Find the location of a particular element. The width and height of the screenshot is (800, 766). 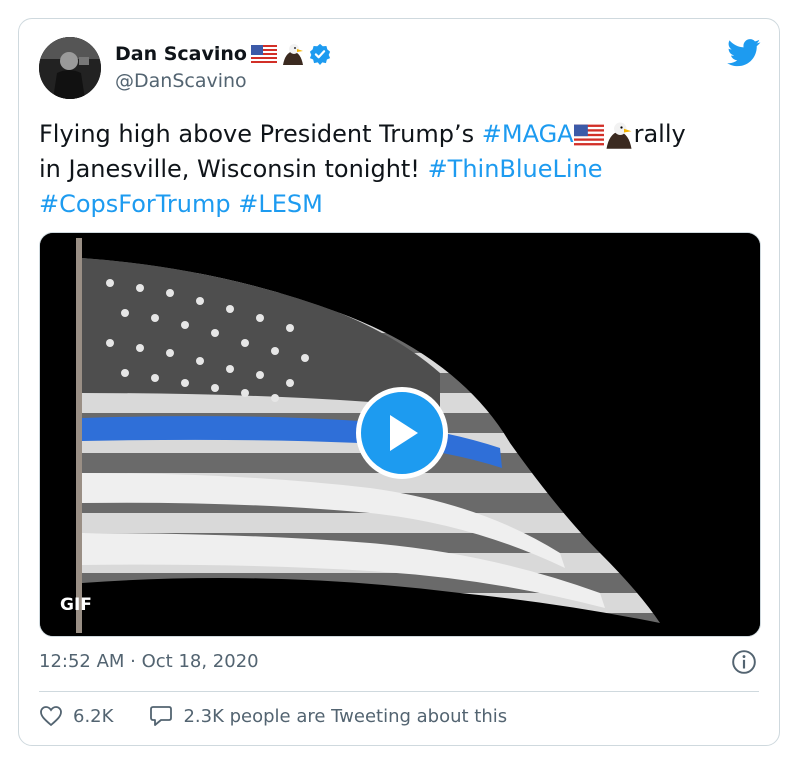

play-icon is located at coordinates (404, 433).